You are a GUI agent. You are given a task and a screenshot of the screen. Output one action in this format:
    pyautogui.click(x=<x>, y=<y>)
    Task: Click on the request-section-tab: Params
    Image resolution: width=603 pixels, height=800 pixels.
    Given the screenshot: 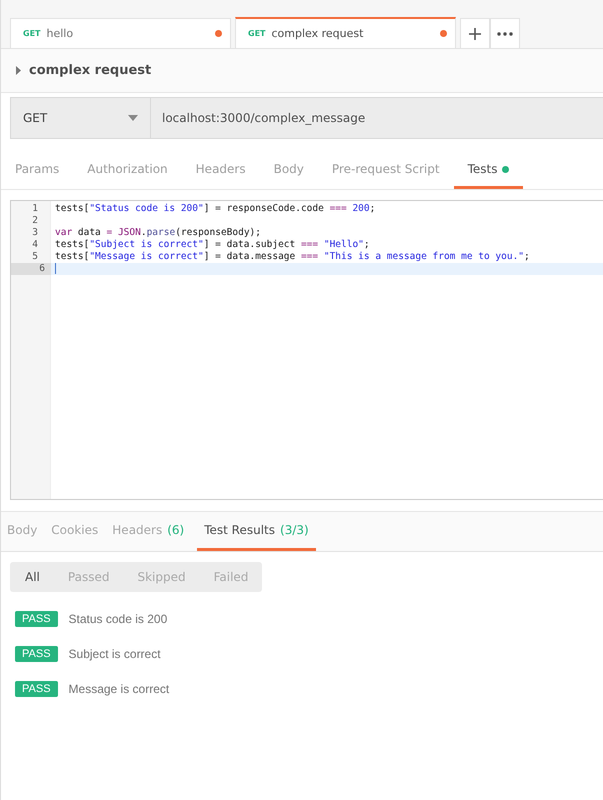 What is the action you would take?
    pyautogui.click(x=37, y=170)
    